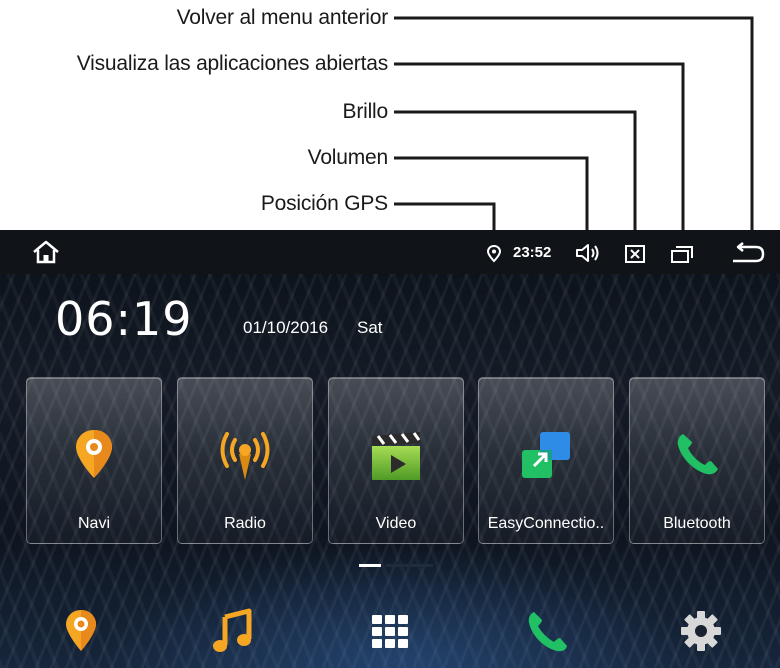 This screenshot has width=780, height=668. What do you see at coordinates (546, 455) in the screenshot?
I see `easyconnection-icon` at bounding box center [546, 455].